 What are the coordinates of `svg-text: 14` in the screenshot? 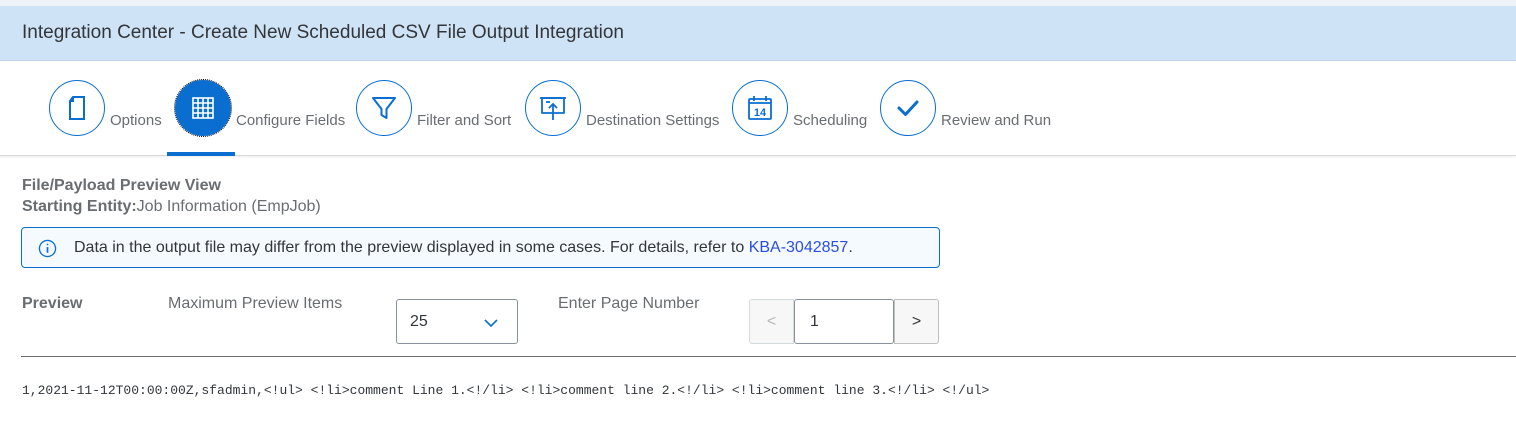 It's located at (760, 113).